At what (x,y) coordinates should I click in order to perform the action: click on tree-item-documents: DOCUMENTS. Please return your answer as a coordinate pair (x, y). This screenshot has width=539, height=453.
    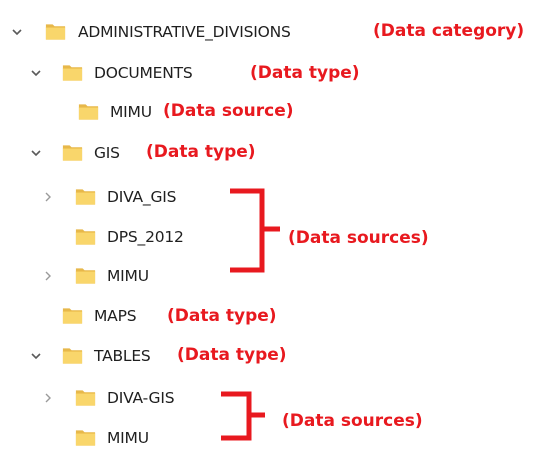
    Looking at the image, I should click on (120, 73).